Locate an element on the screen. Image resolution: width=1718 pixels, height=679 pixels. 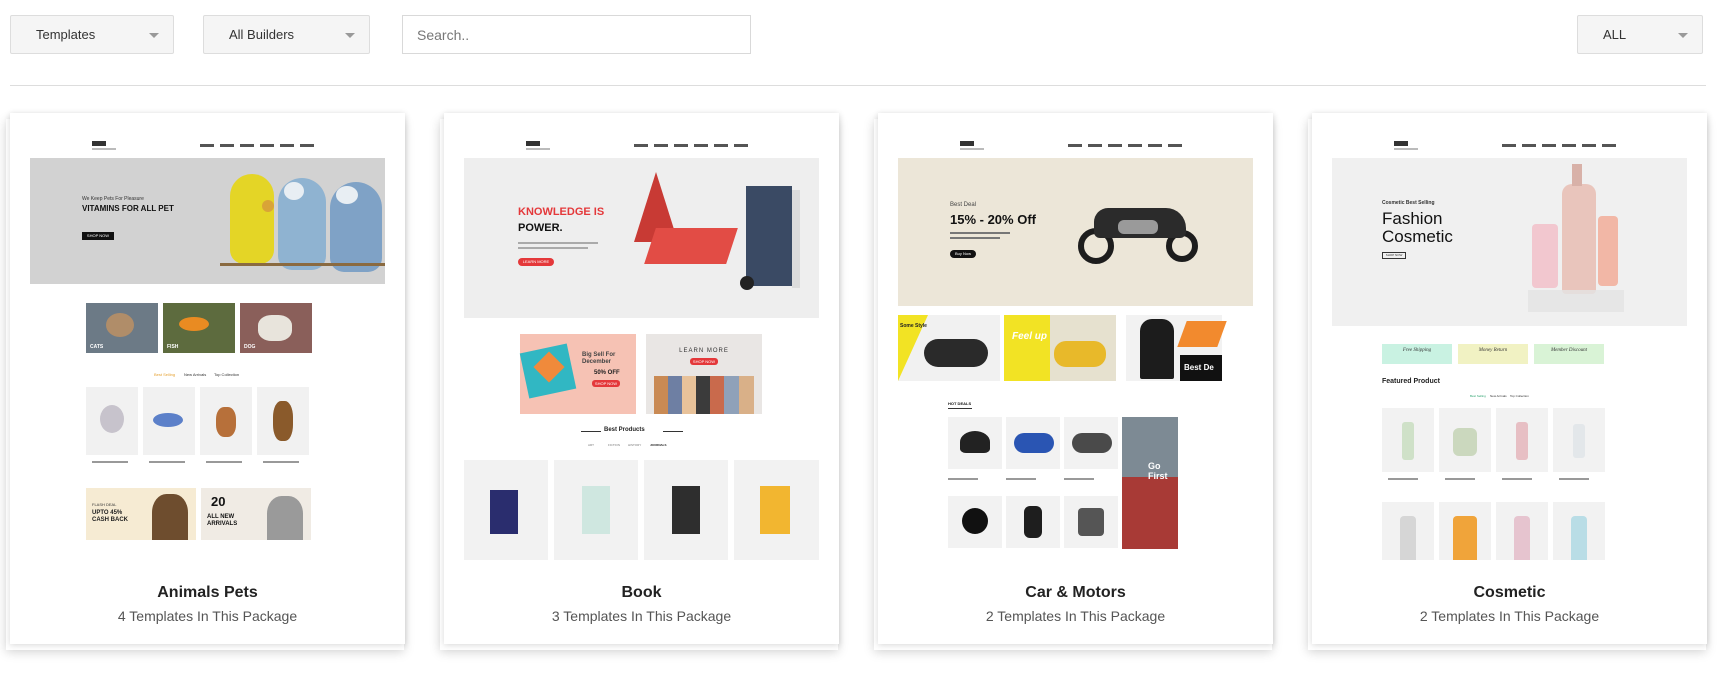
card-title: Animals Pets is located at coordinates (207, 592).